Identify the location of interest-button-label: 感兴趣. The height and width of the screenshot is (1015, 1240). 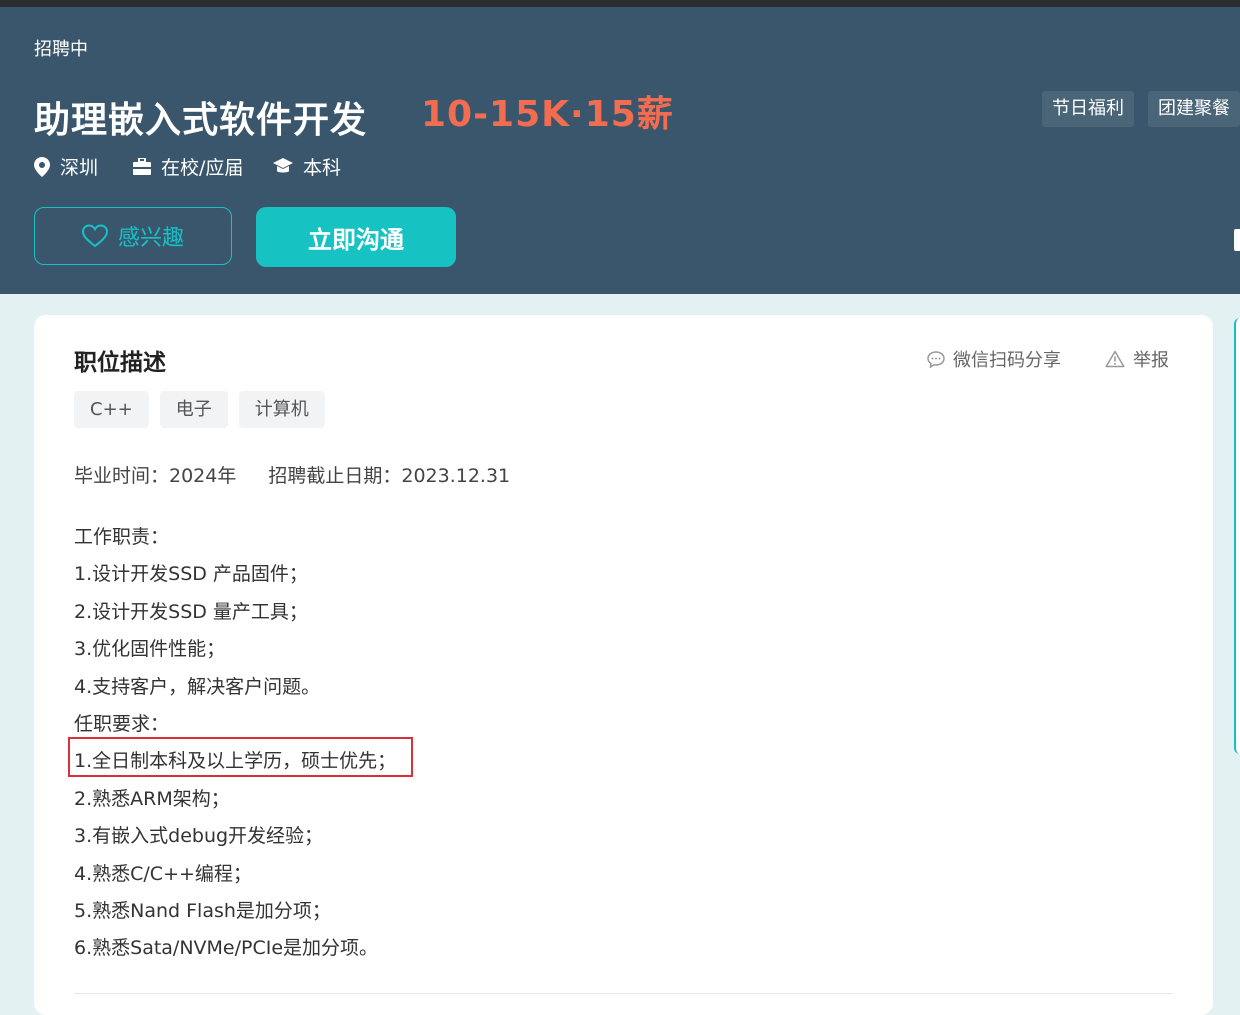
(150, 238).